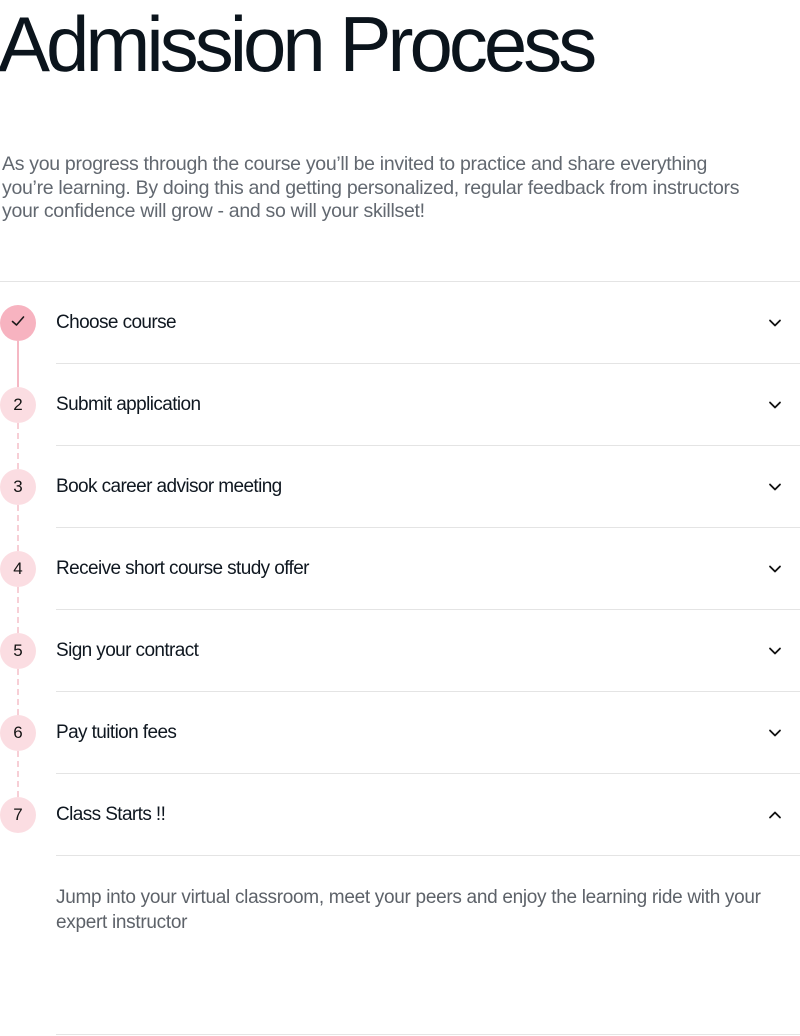 The image size is (800, 1036). Describe the element at coordinates (400, 651) in the screenshot. I see `step-sign-contract: 5 Sign your contract` at that location.